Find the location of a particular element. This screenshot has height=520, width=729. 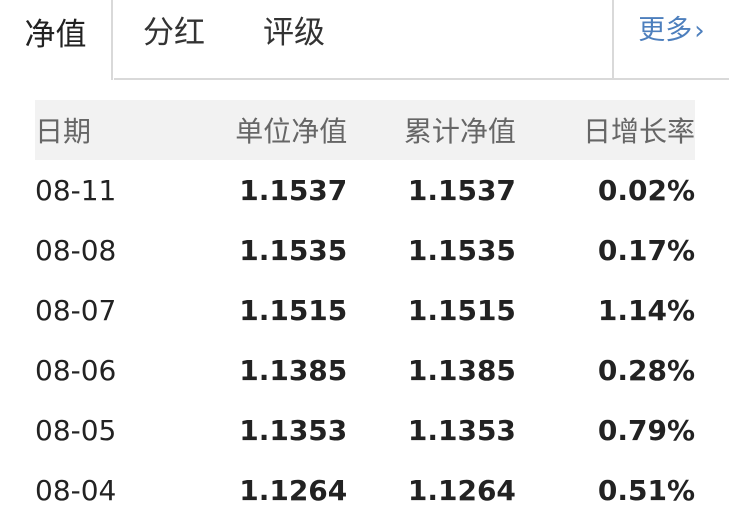

table-row: 08-04 1.1264 1.1264 0.51% is located at coordinates (365, 490).